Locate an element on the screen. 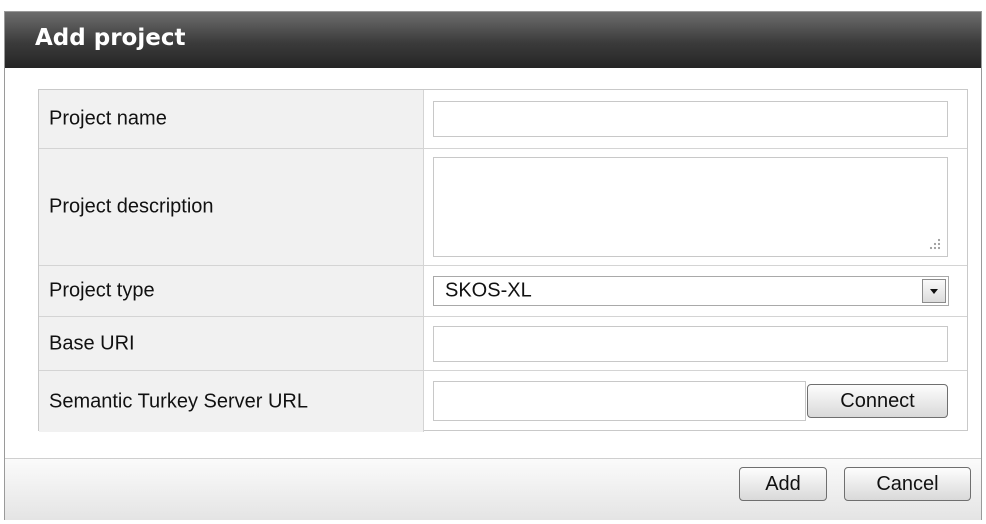 The height and width of the screenshot is (524, 986). base-uri-label: Base URI is located at coordinates (92, 343).